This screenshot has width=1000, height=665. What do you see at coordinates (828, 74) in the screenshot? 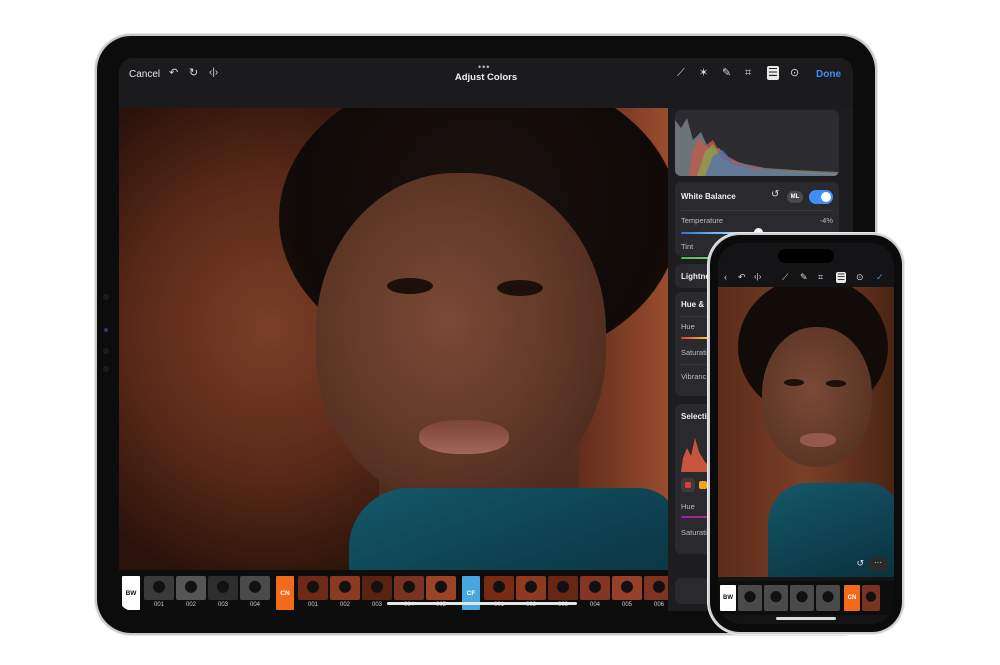
I see `done-button: Done` at bounding box center [828, 74].